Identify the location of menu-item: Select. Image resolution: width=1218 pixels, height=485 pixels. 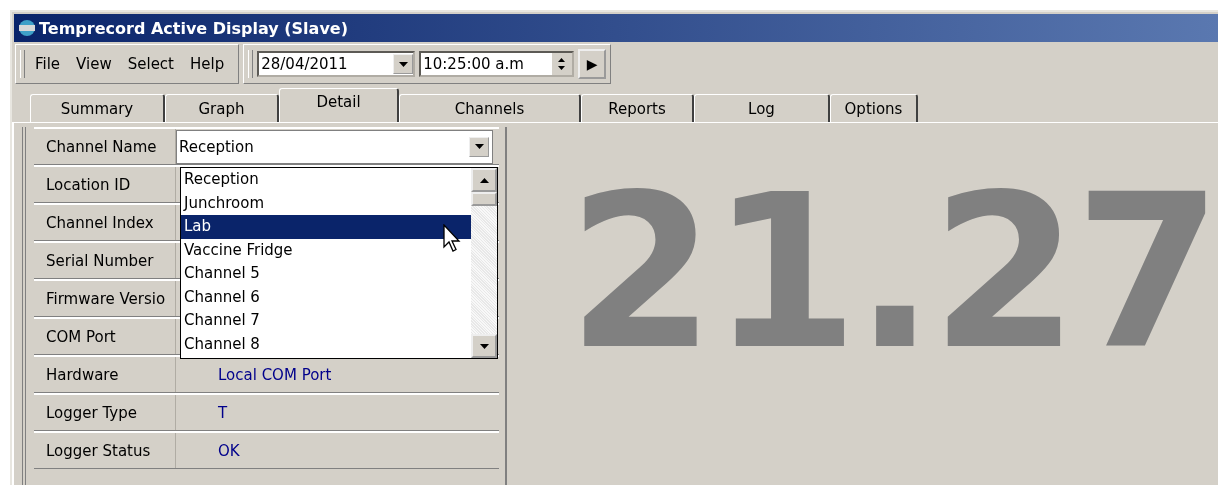
(150, 64).